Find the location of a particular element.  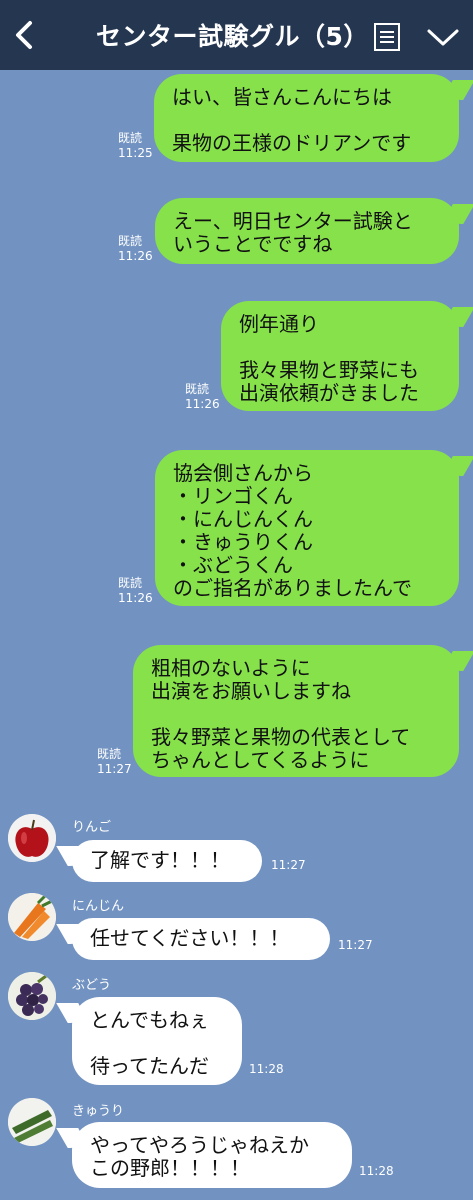

sent-message-2: えー、明日センター試験と いうことでですね is located at coordinates (307, 231).